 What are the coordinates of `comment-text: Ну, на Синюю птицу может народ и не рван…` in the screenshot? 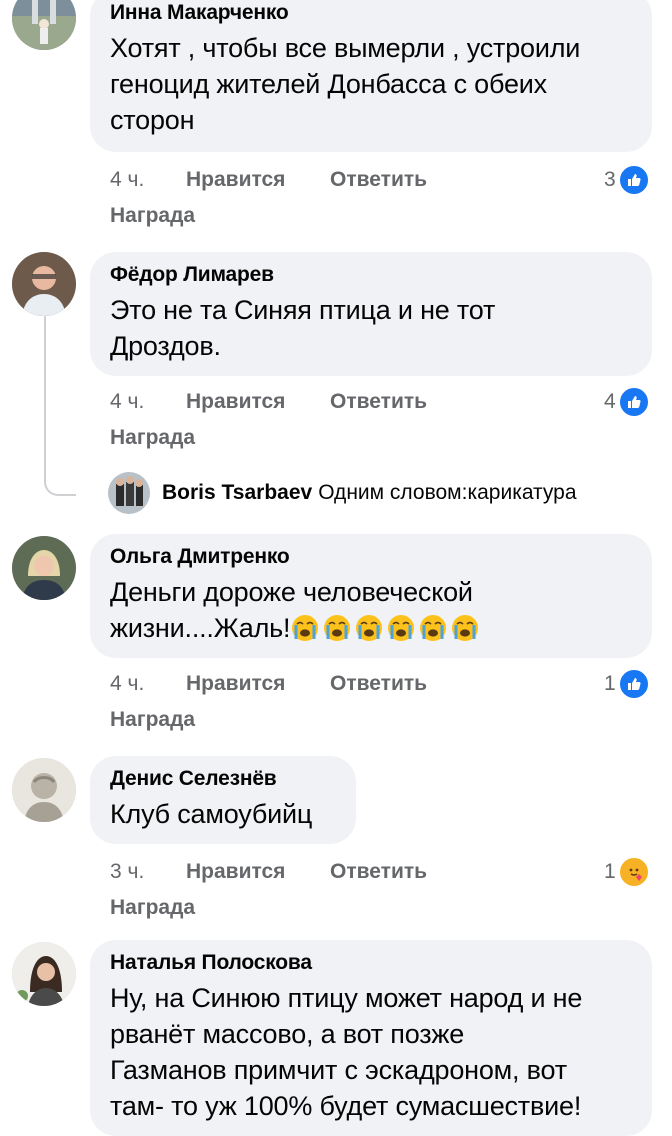 It's located at (346, 1052).